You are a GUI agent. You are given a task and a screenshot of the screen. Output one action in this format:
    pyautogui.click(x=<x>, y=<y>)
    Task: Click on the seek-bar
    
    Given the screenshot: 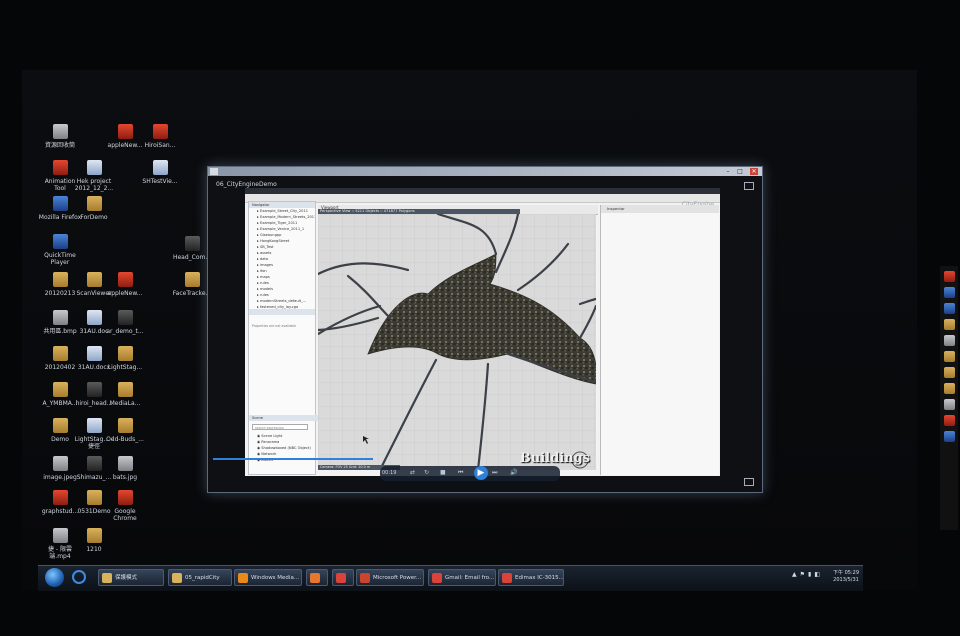 What is the action you would take?
    pyautogui.click(x=293, y=459)
    